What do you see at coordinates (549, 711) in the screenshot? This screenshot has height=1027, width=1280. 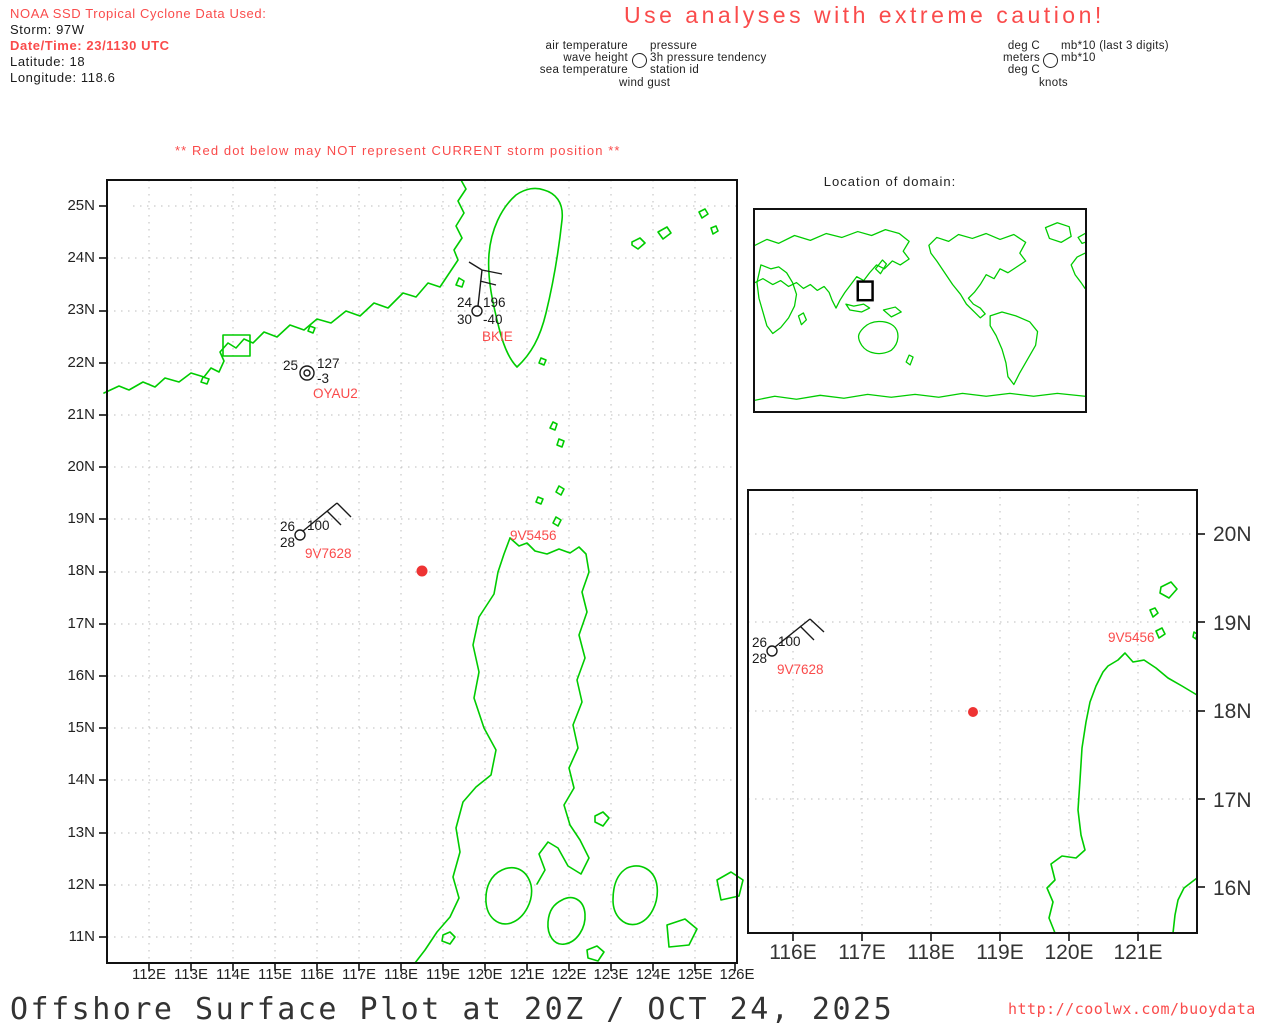 I see `luzon-north-east-coastline` at bounding box center [549, 711].